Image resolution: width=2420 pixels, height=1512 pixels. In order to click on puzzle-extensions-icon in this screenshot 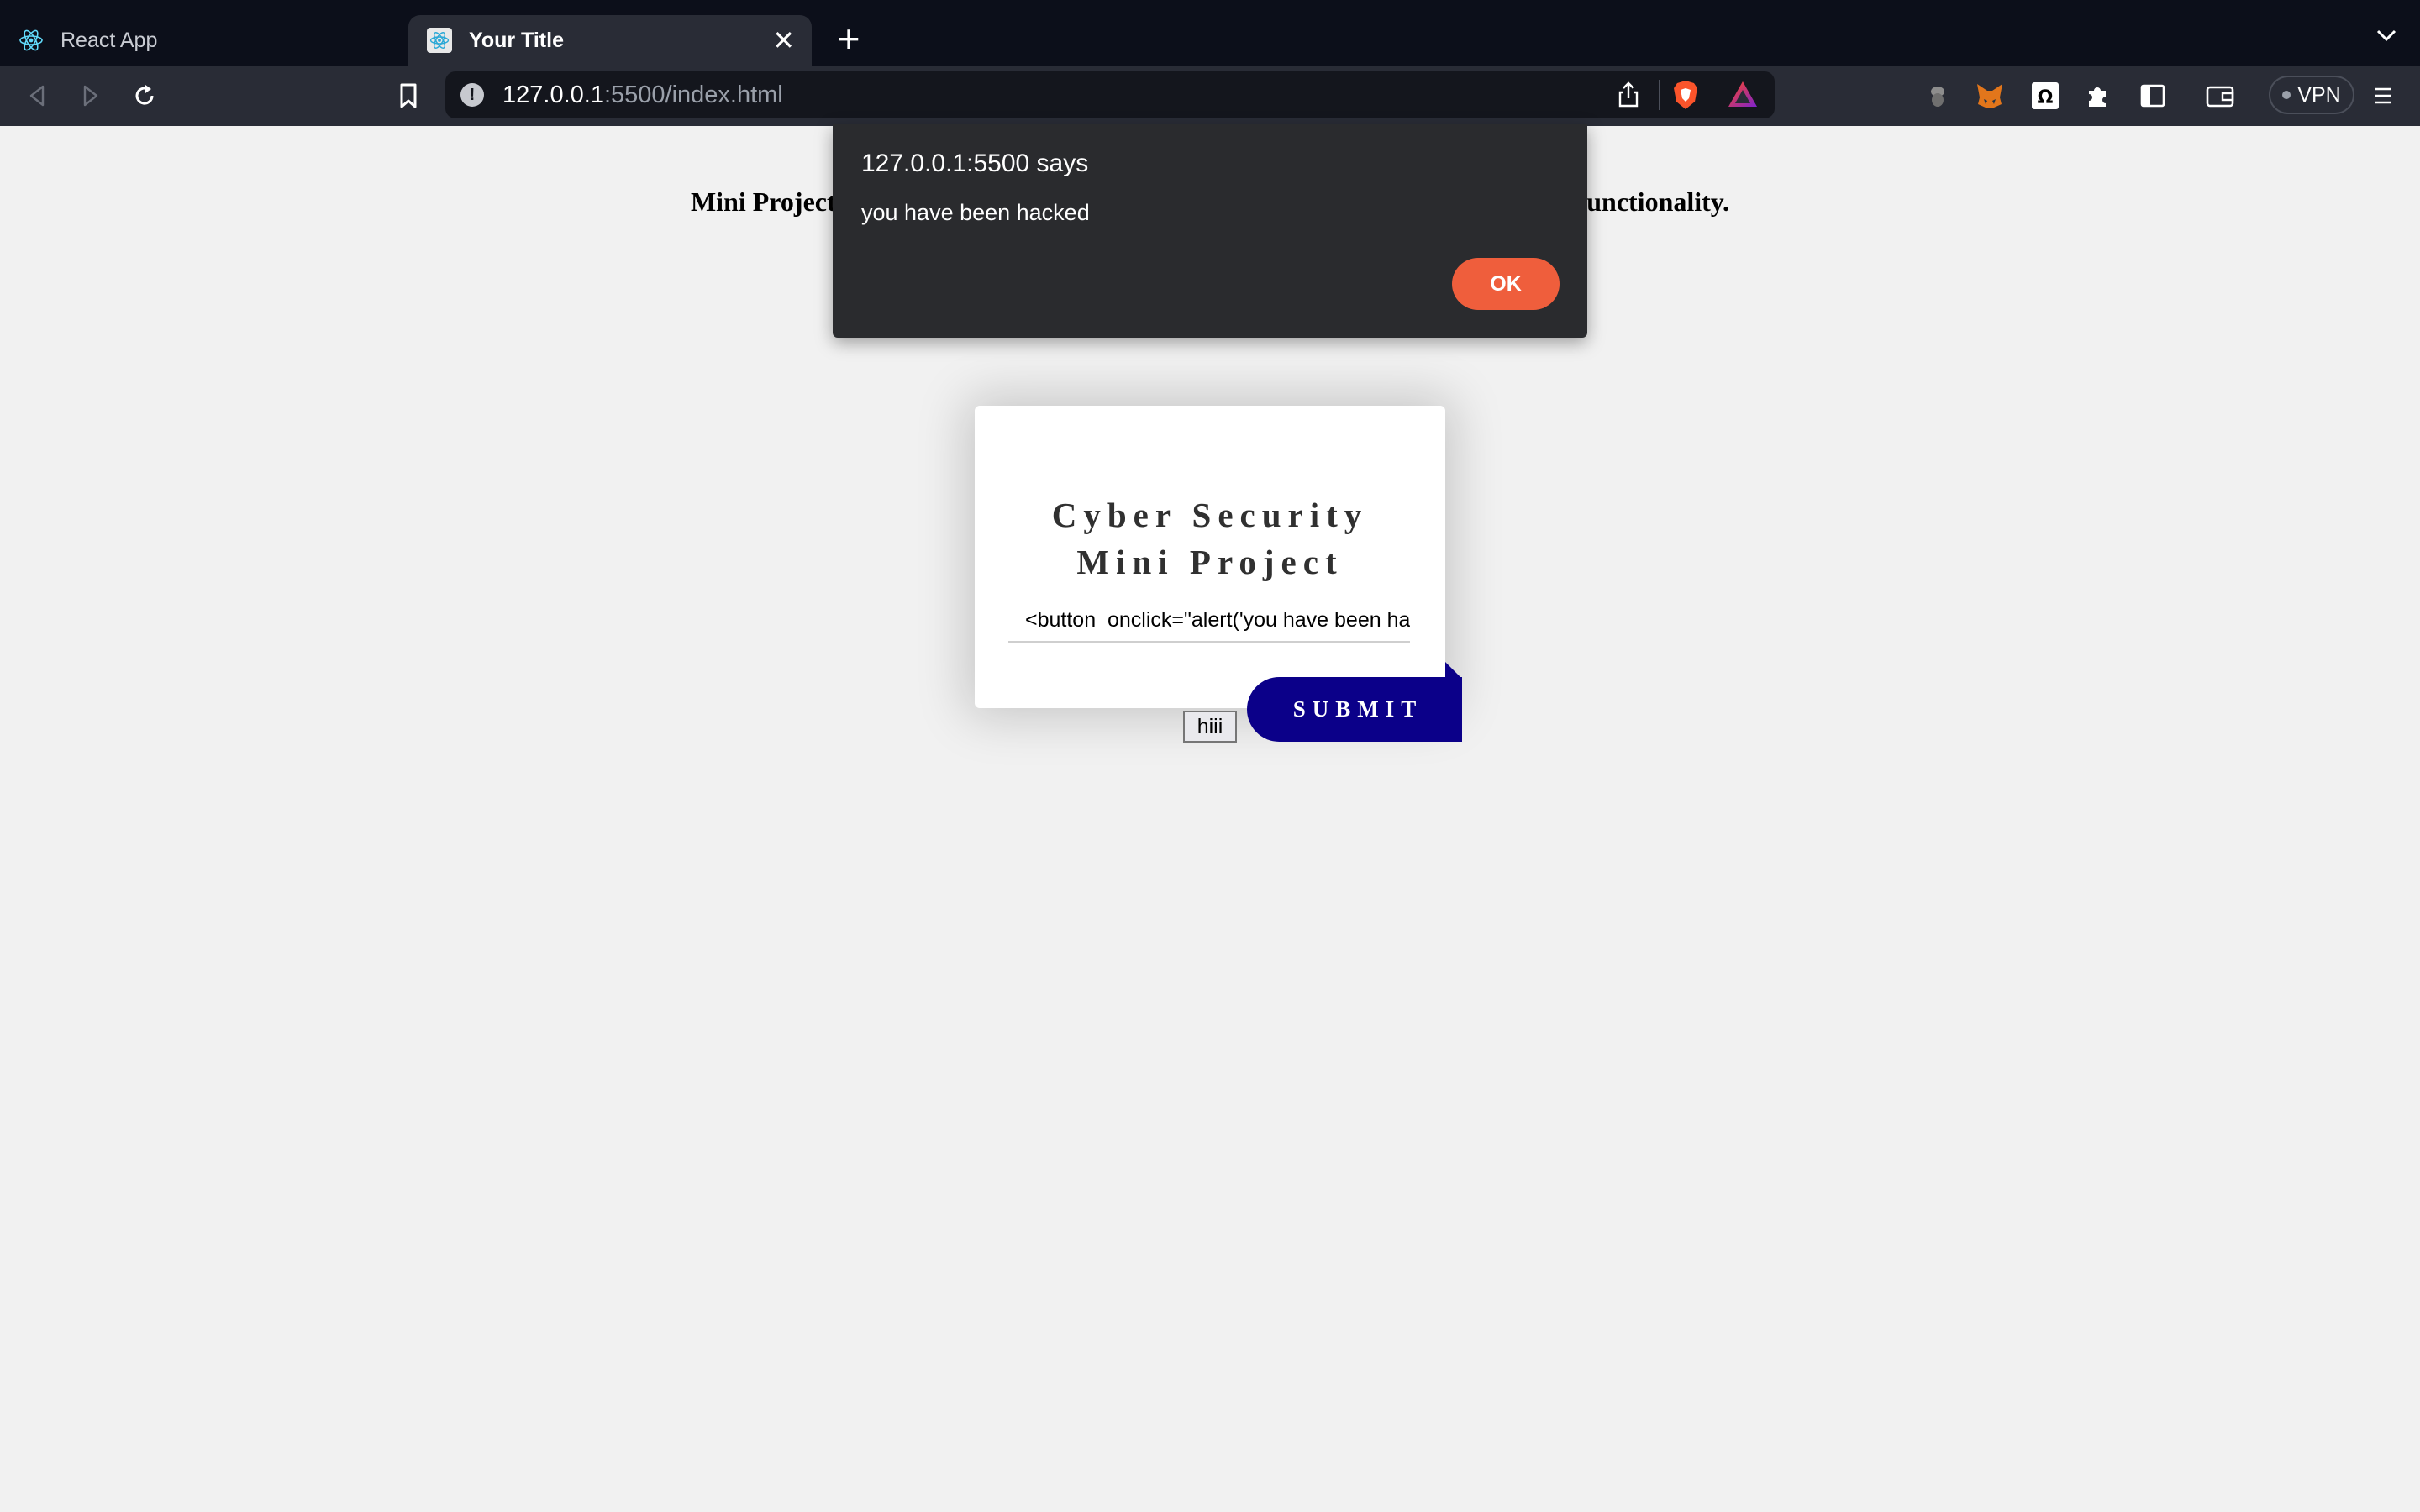, I will do `click(2097, 95)`.